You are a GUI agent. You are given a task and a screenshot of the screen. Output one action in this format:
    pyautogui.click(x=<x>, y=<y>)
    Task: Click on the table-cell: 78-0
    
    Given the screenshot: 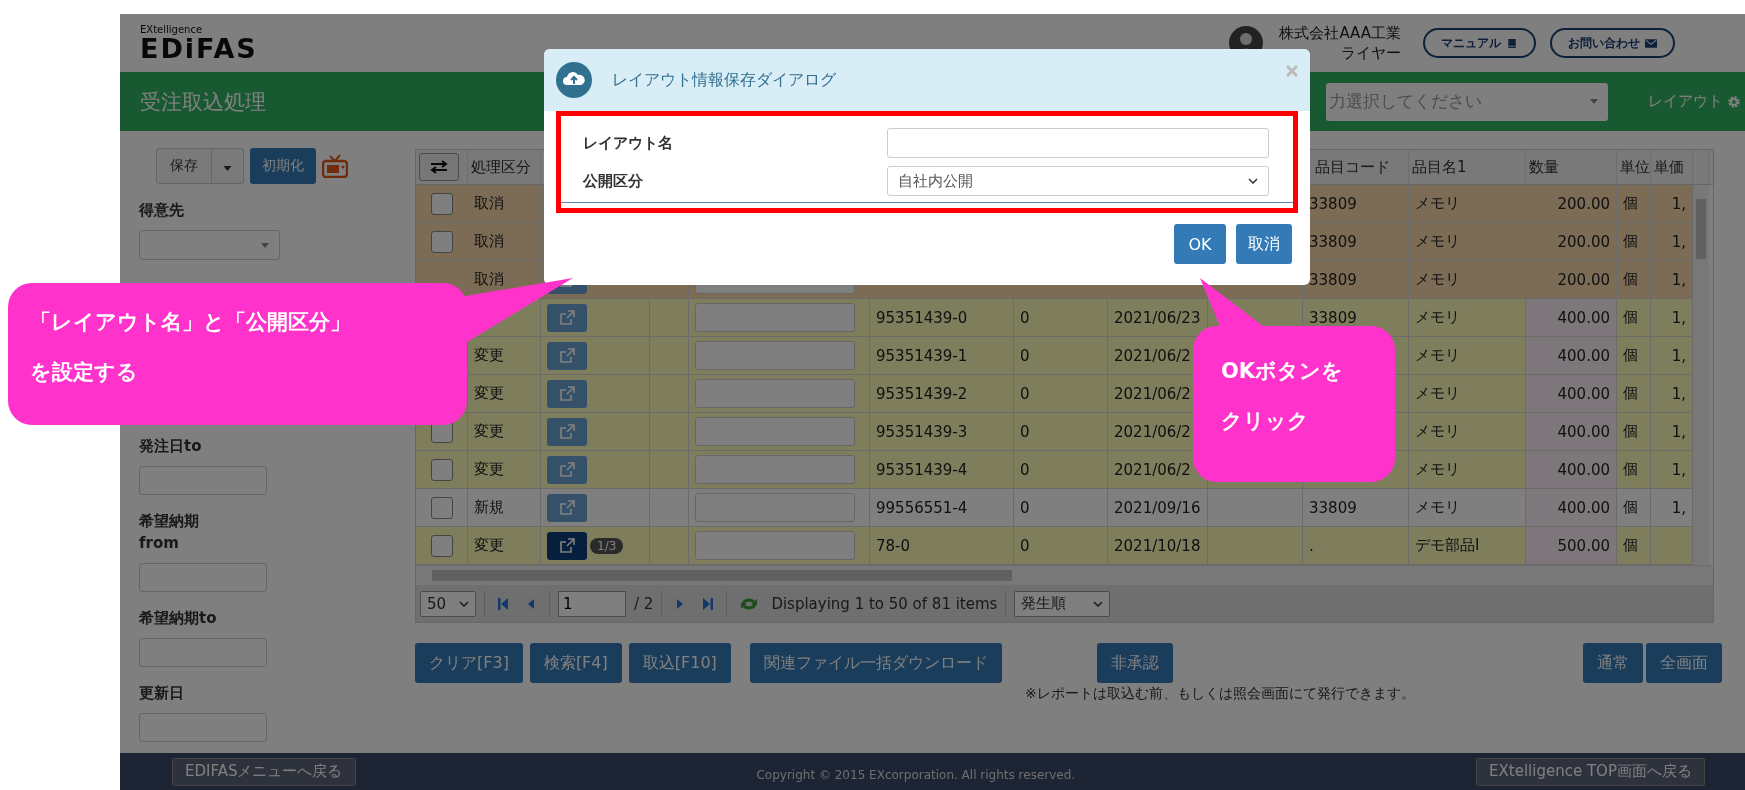 What is the action you would take?
    pyautogui.click(x=893, y=545)
    